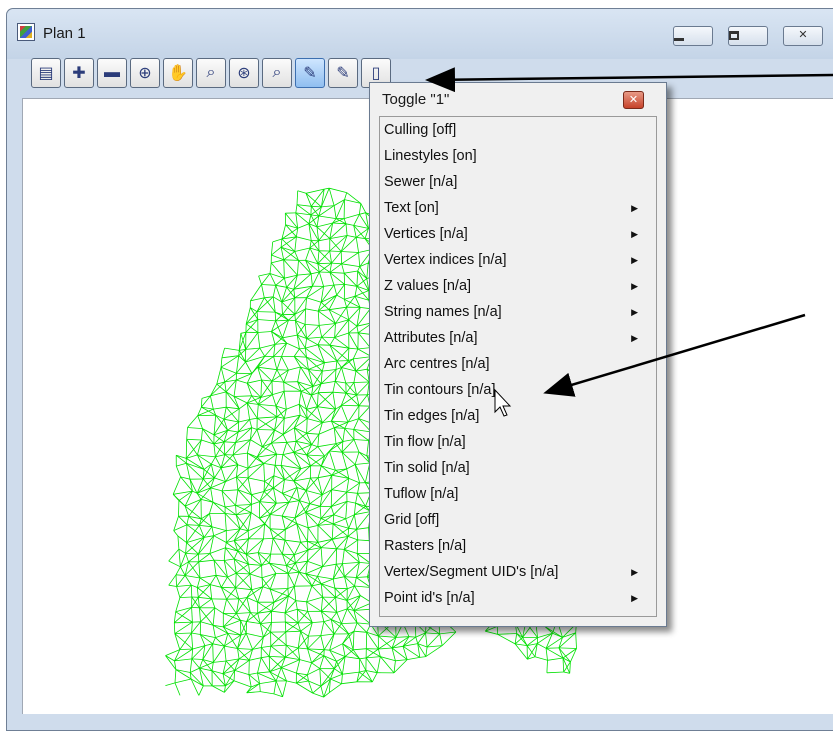  What do you see at coordinates (803, 36) in the screenshot?
I see `close-button: ✕` at bounding box center [803, 36].